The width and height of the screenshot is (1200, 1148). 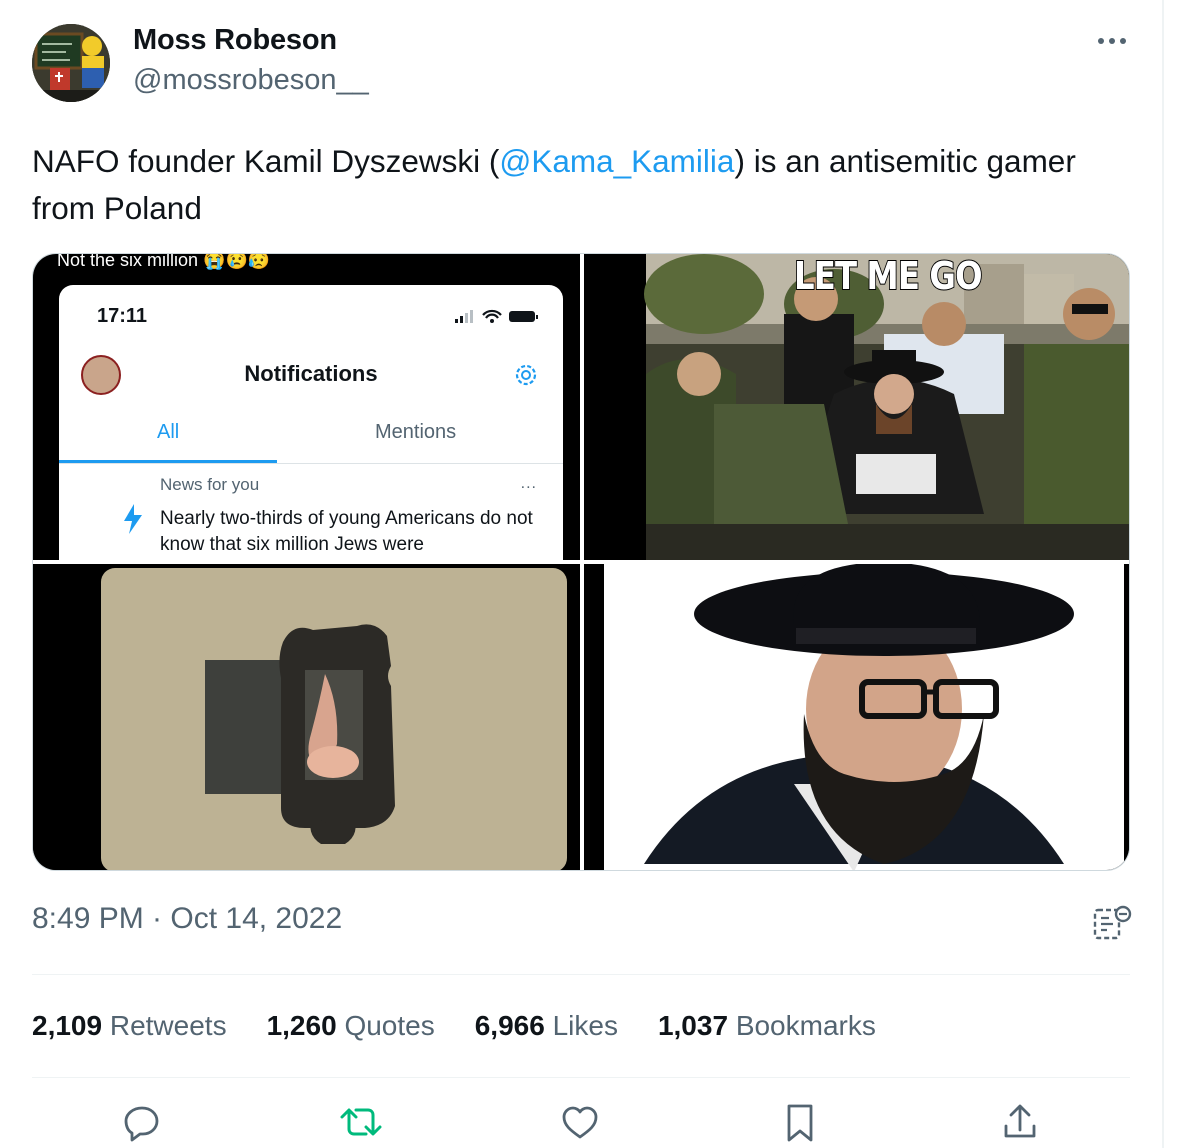 I want to click on settings-gear-icon, so click(x=526, y=375).